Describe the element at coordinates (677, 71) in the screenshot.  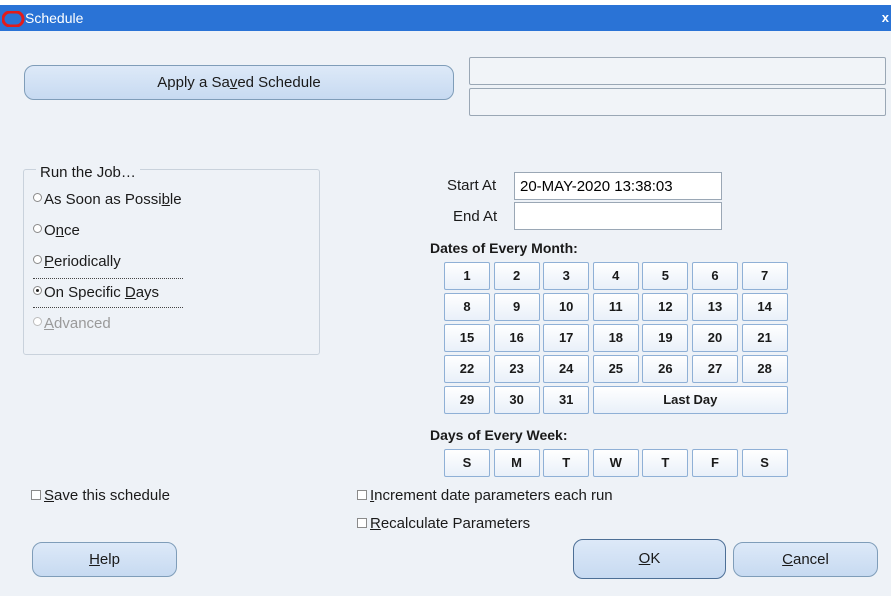
I see `saved-schedule-name-field` at that location.